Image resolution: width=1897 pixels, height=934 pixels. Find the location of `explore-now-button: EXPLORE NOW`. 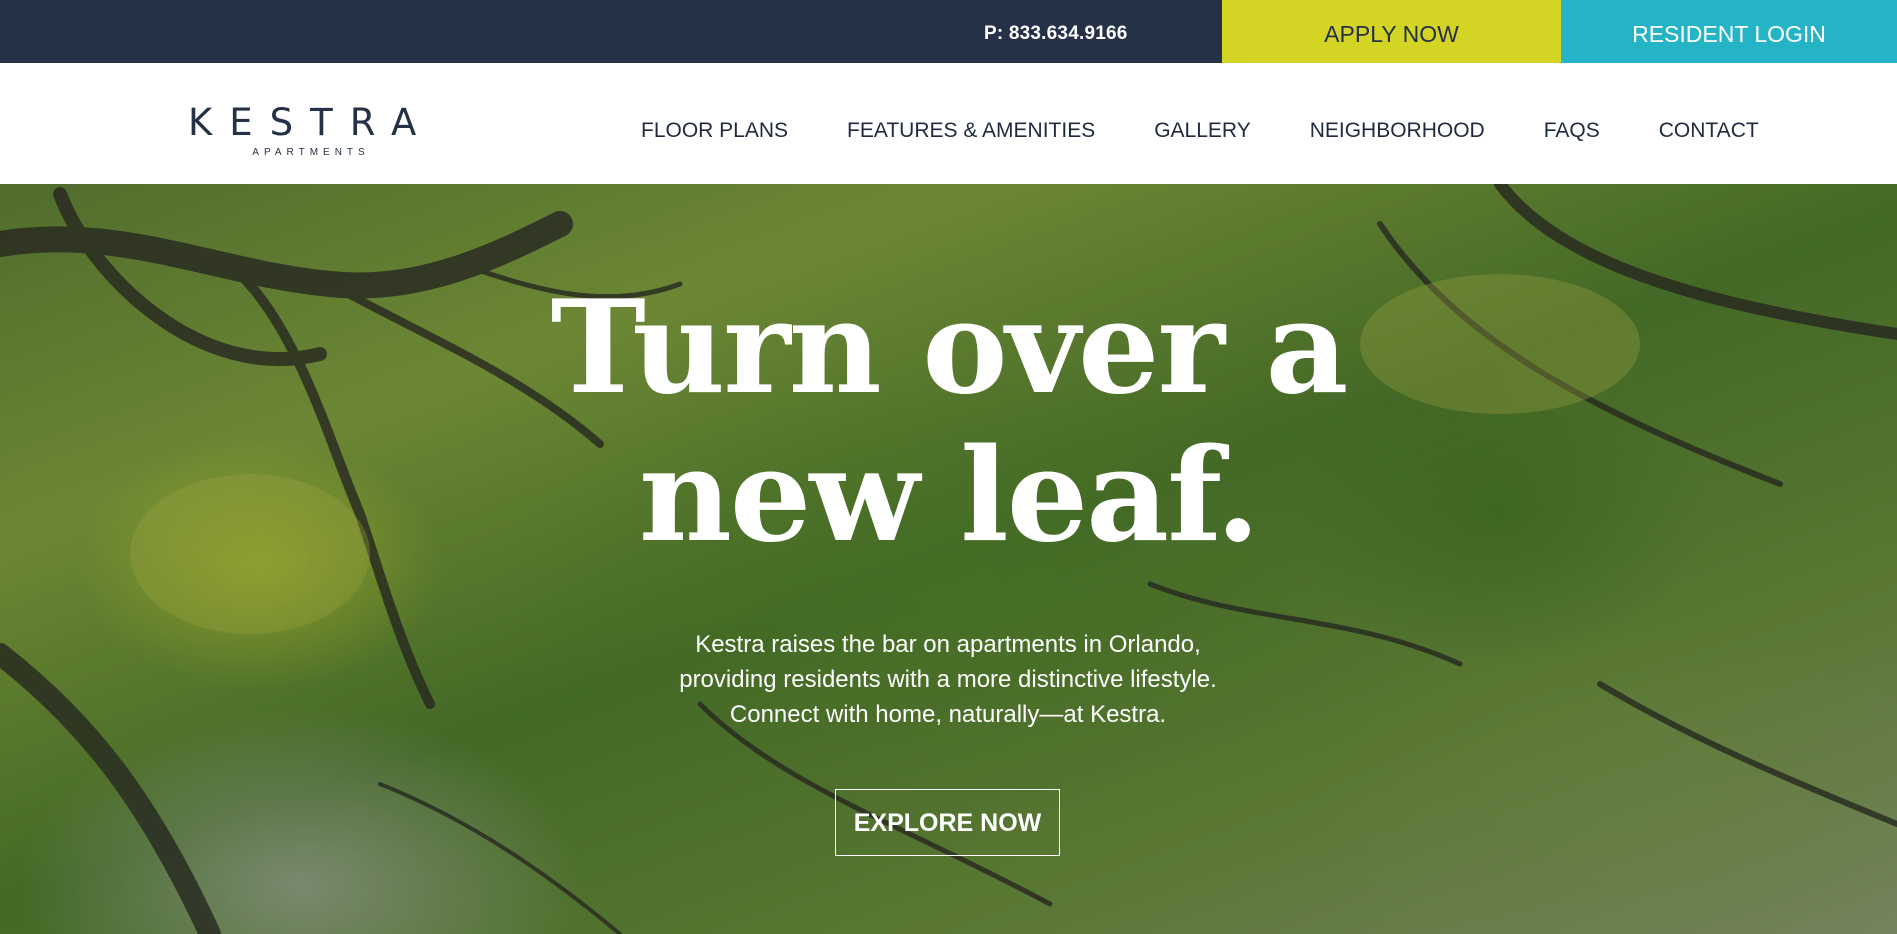

explore-now-button: EXPLORE NOW is located at coordinates (947, 822).